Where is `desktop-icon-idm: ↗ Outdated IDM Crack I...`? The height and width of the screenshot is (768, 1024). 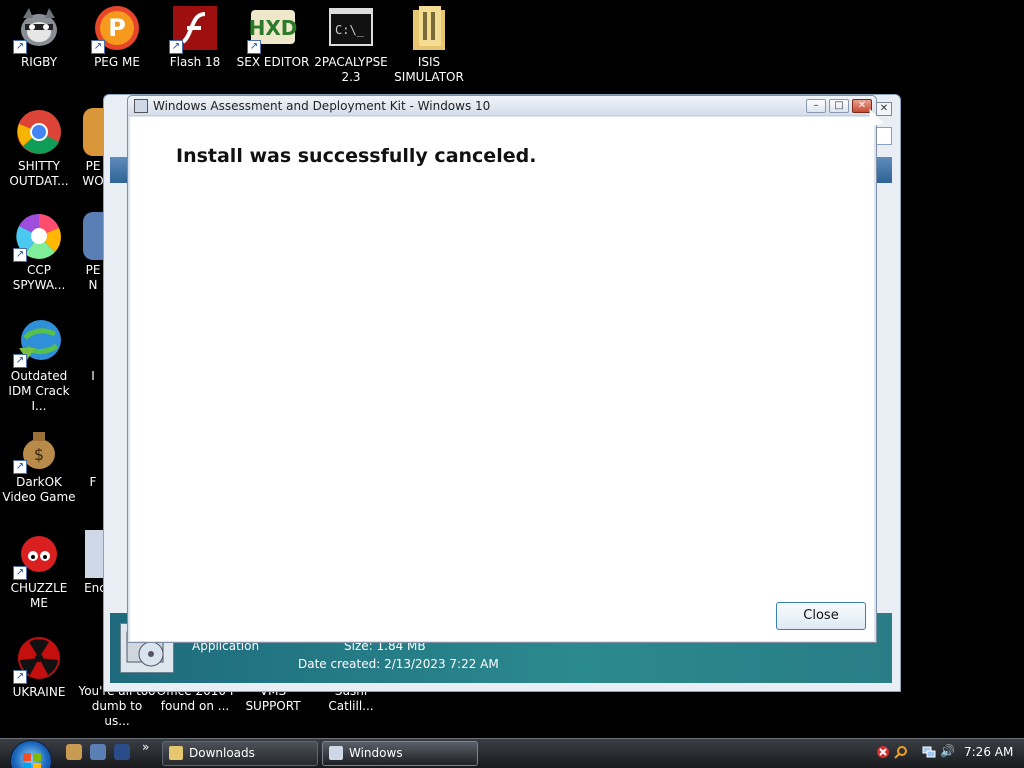 desktop-icon-idm: ↗ Outdated IDM Crack I... is located at coordinates (39, 366).